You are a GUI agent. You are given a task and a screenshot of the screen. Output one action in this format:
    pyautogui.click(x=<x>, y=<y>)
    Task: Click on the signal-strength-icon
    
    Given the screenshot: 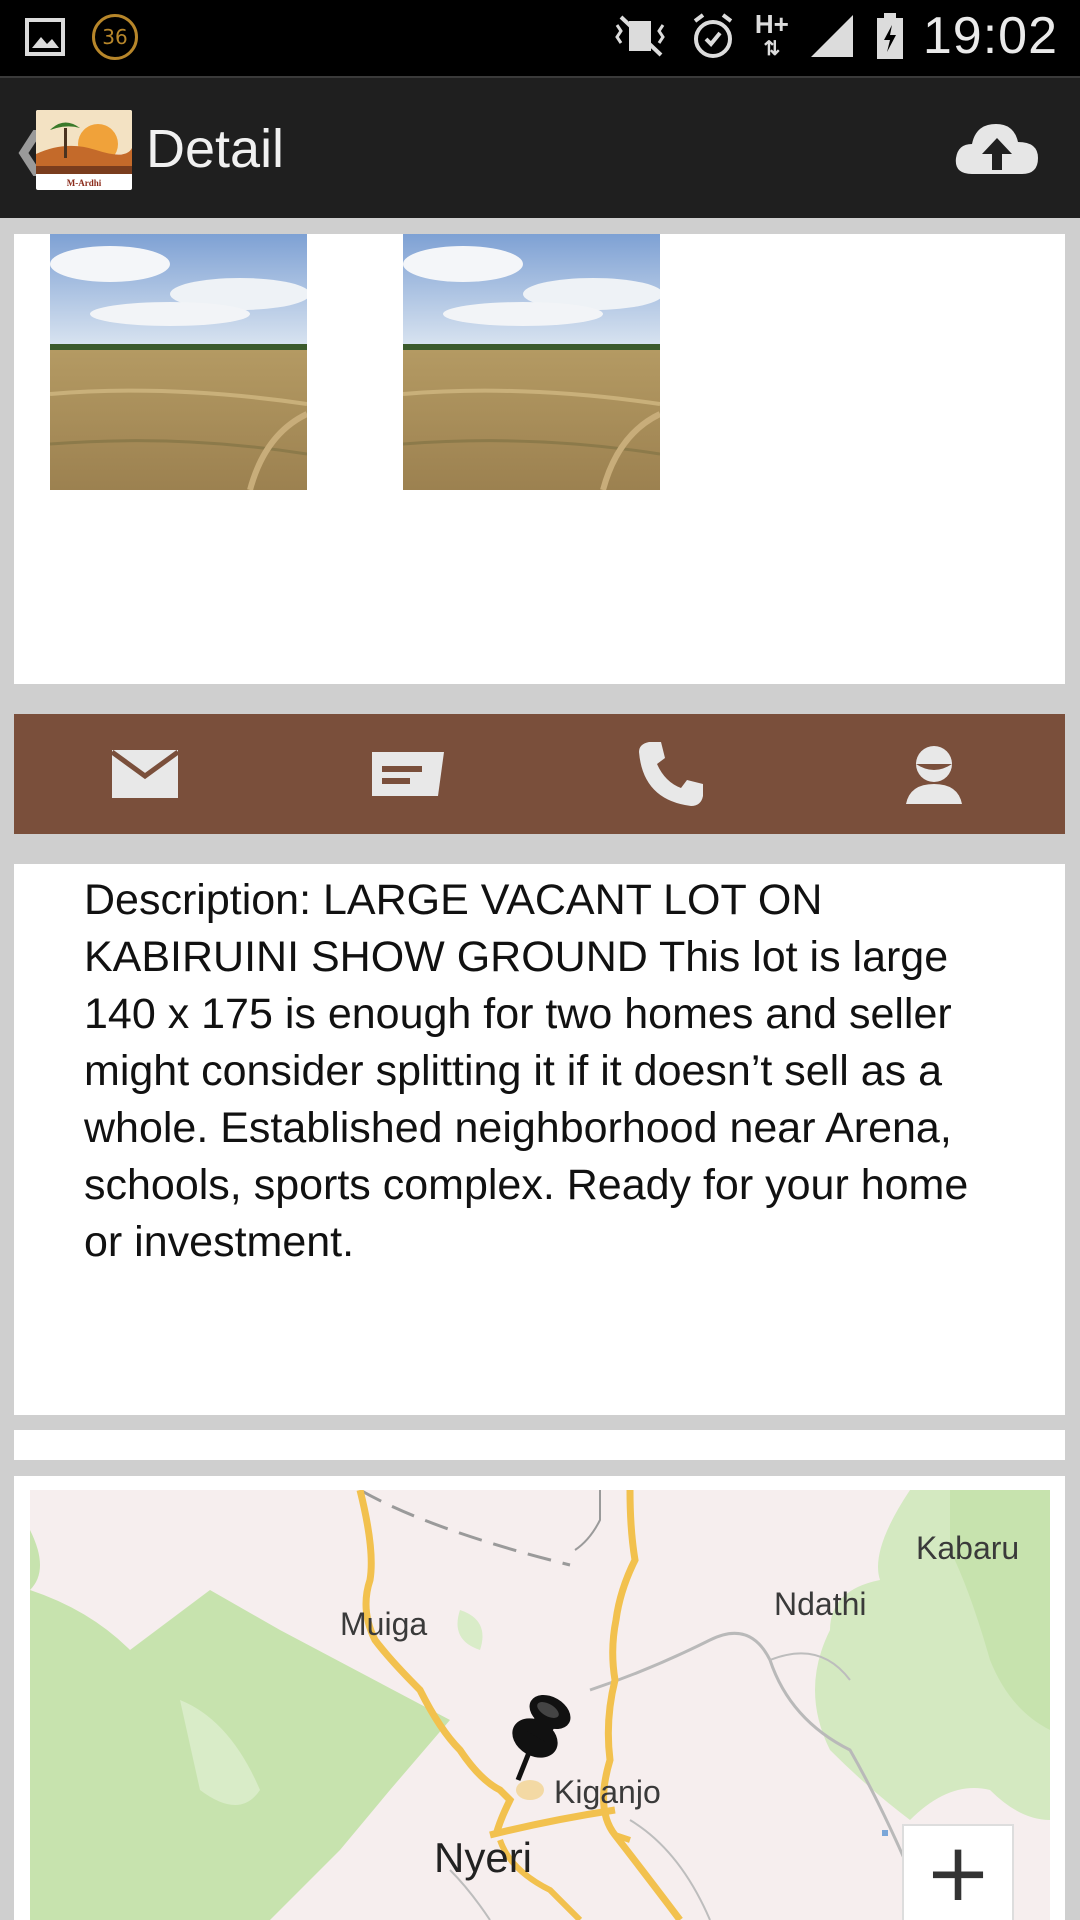 What is the action you would take?
    pyautogui.click(x=831, y=36)
    